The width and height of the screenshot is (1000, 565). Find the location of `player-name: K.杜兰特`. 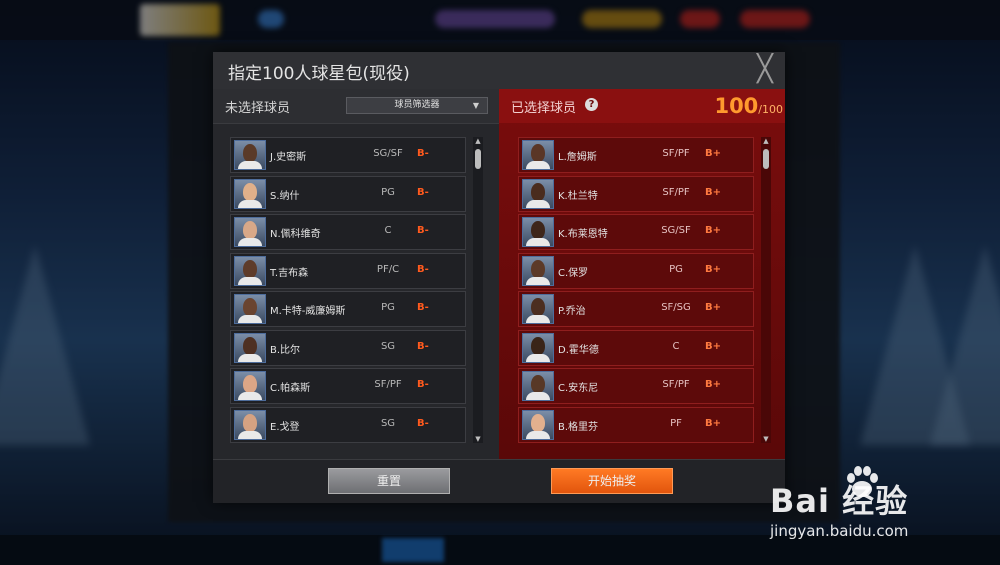

player-name: K.杜兰特 is located at coordinates (578, 196).